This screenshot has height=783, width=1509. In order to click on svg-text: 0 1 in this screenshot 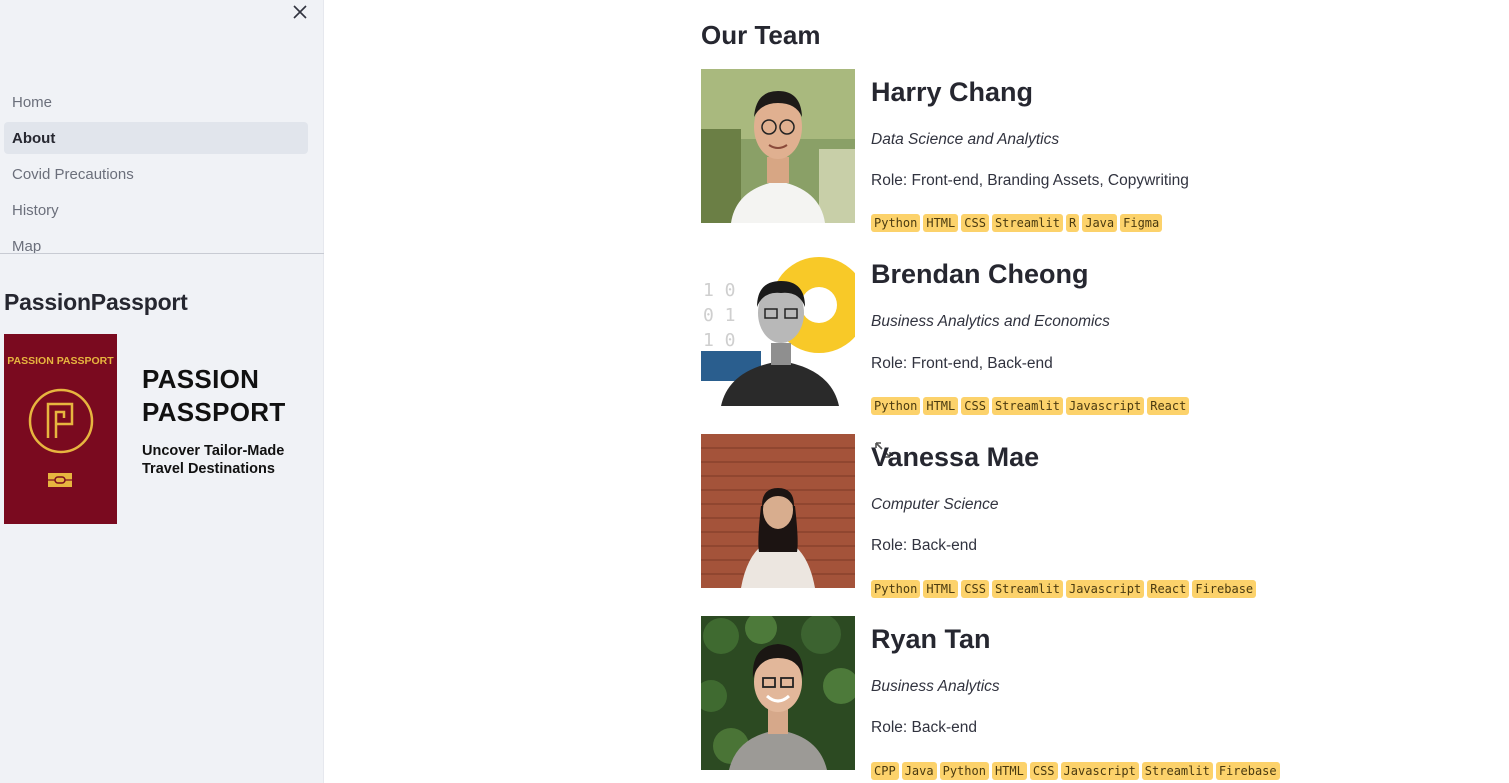, I will do `click(719, 315)`.